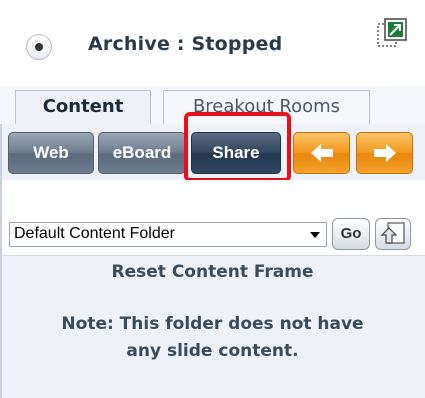 The width and height of the screenshot is (425, 398). What do you see at coordinates (237, 147) in the screenshot?
I see `share-highlight-box` at bounding box center [237, 147].